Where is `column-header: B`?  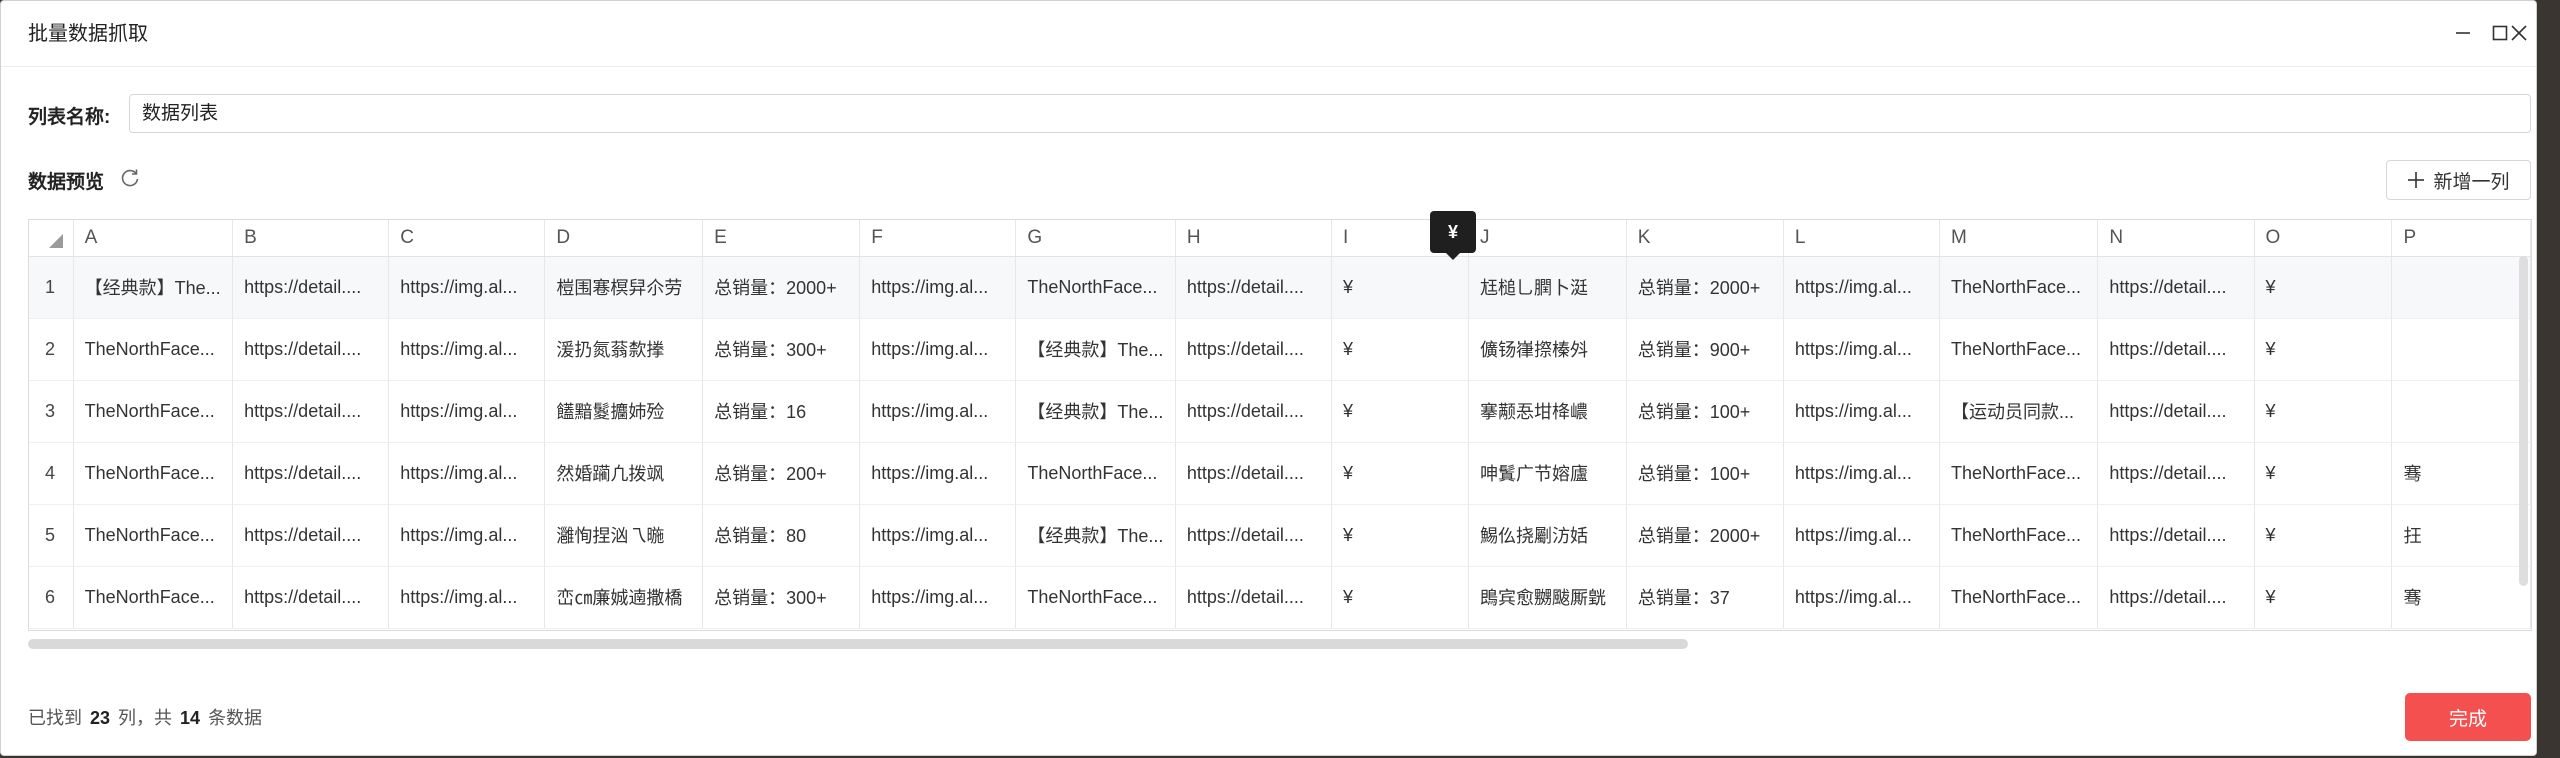
column-header: B is located at coordinates (311, 238).